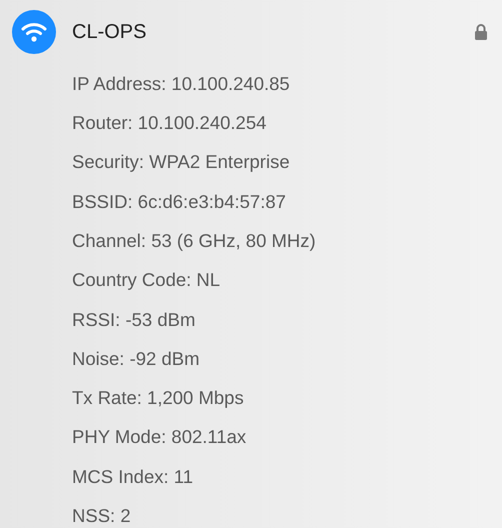  Describe the element at coordinates (159, 437) in the screenshot. I see `detail-text: PHY Mode: 802.11ax` at that location.